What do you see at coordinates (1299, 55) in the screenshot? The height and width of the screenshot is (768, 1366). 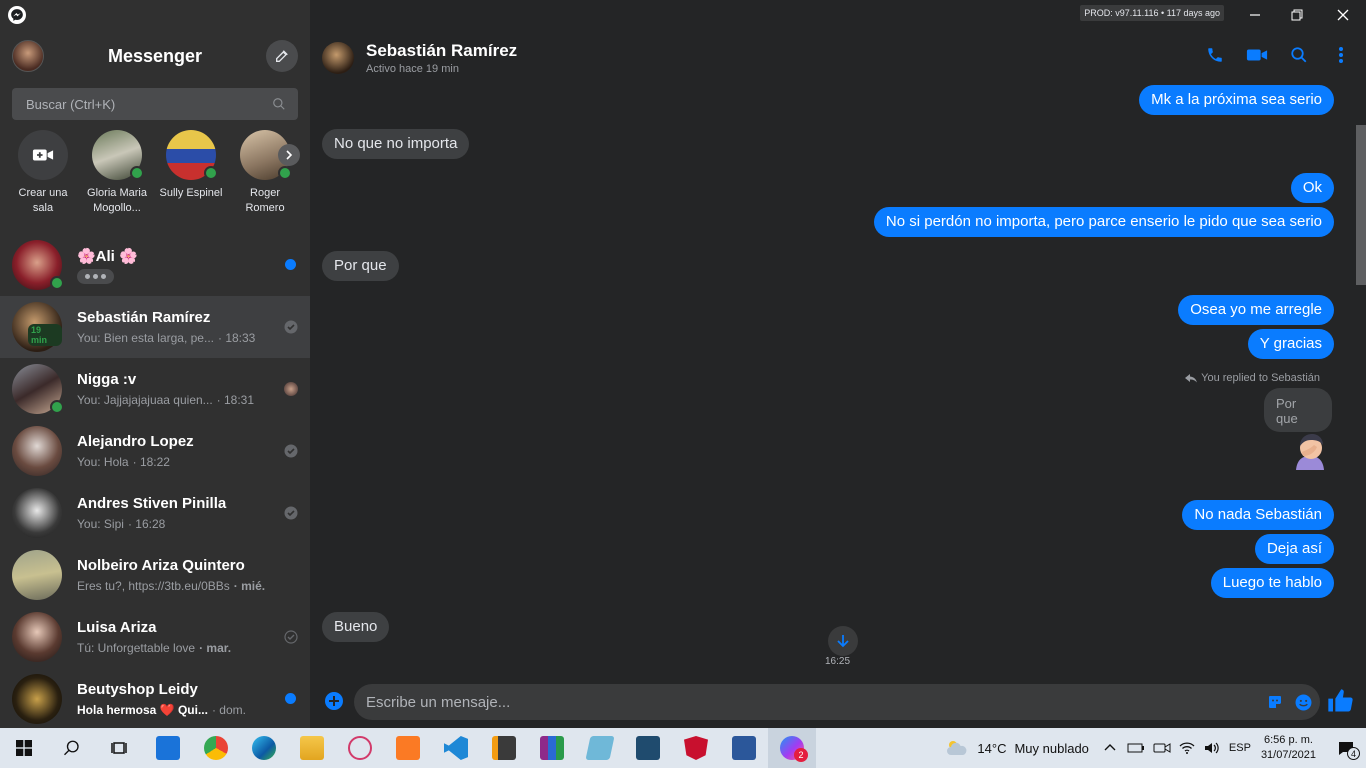 I see `search-in-chat-button` at bounding box center [1299, 55].